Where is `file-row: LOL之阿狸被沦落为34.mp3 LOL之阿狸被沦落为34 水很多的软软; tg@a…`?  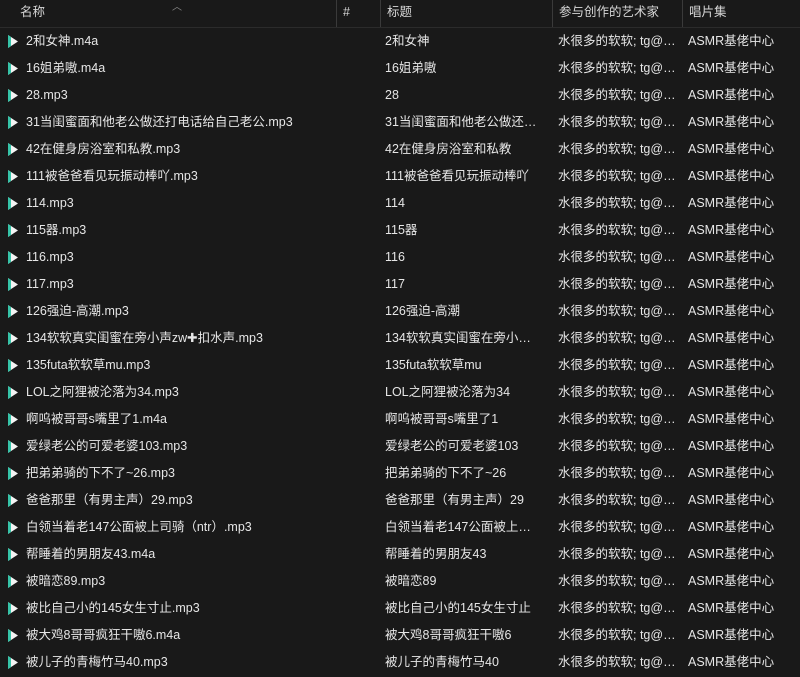 file-row: LOL之阿狸被沦落为34.mp3 LOL之阿狸被沦落为34 水很多的软软; tg@a… is located at coordinates (400, 392).